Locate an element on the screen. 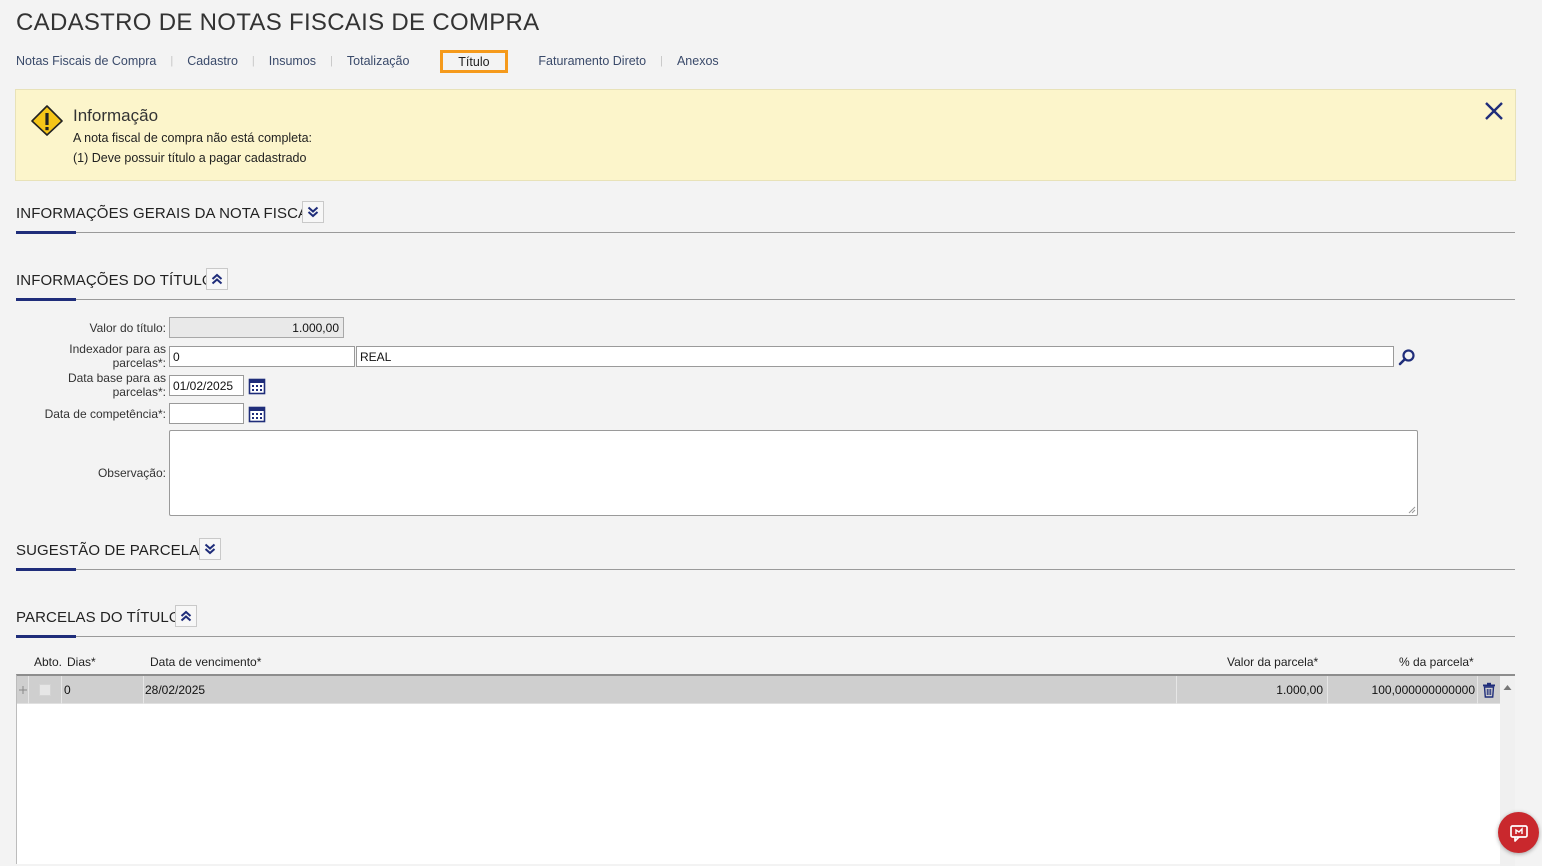 This screenshot has width=1542, height=866. scroll-up-icon is located at coordinates (1507, 687).